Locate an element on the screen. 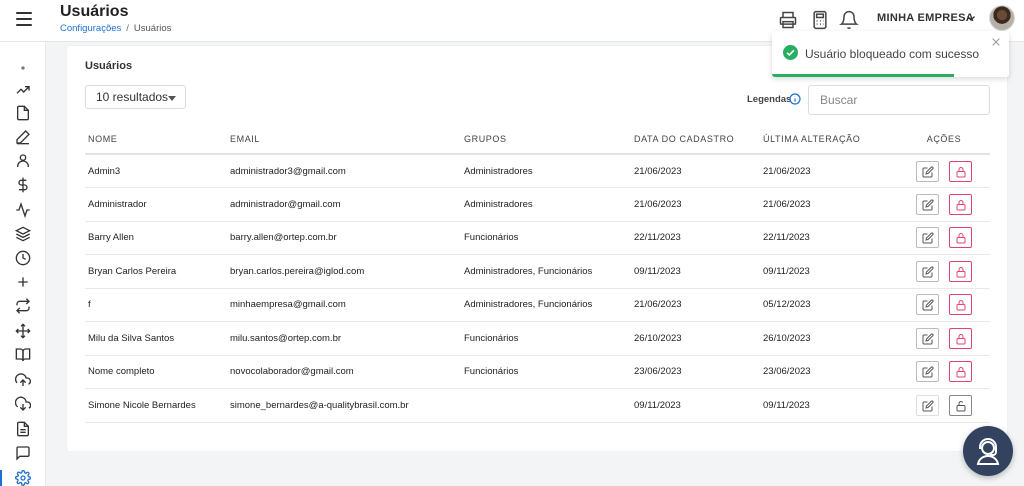 The width and height of the screenshot is (1024, 486). close-icon is located at coordinates (996, 42).